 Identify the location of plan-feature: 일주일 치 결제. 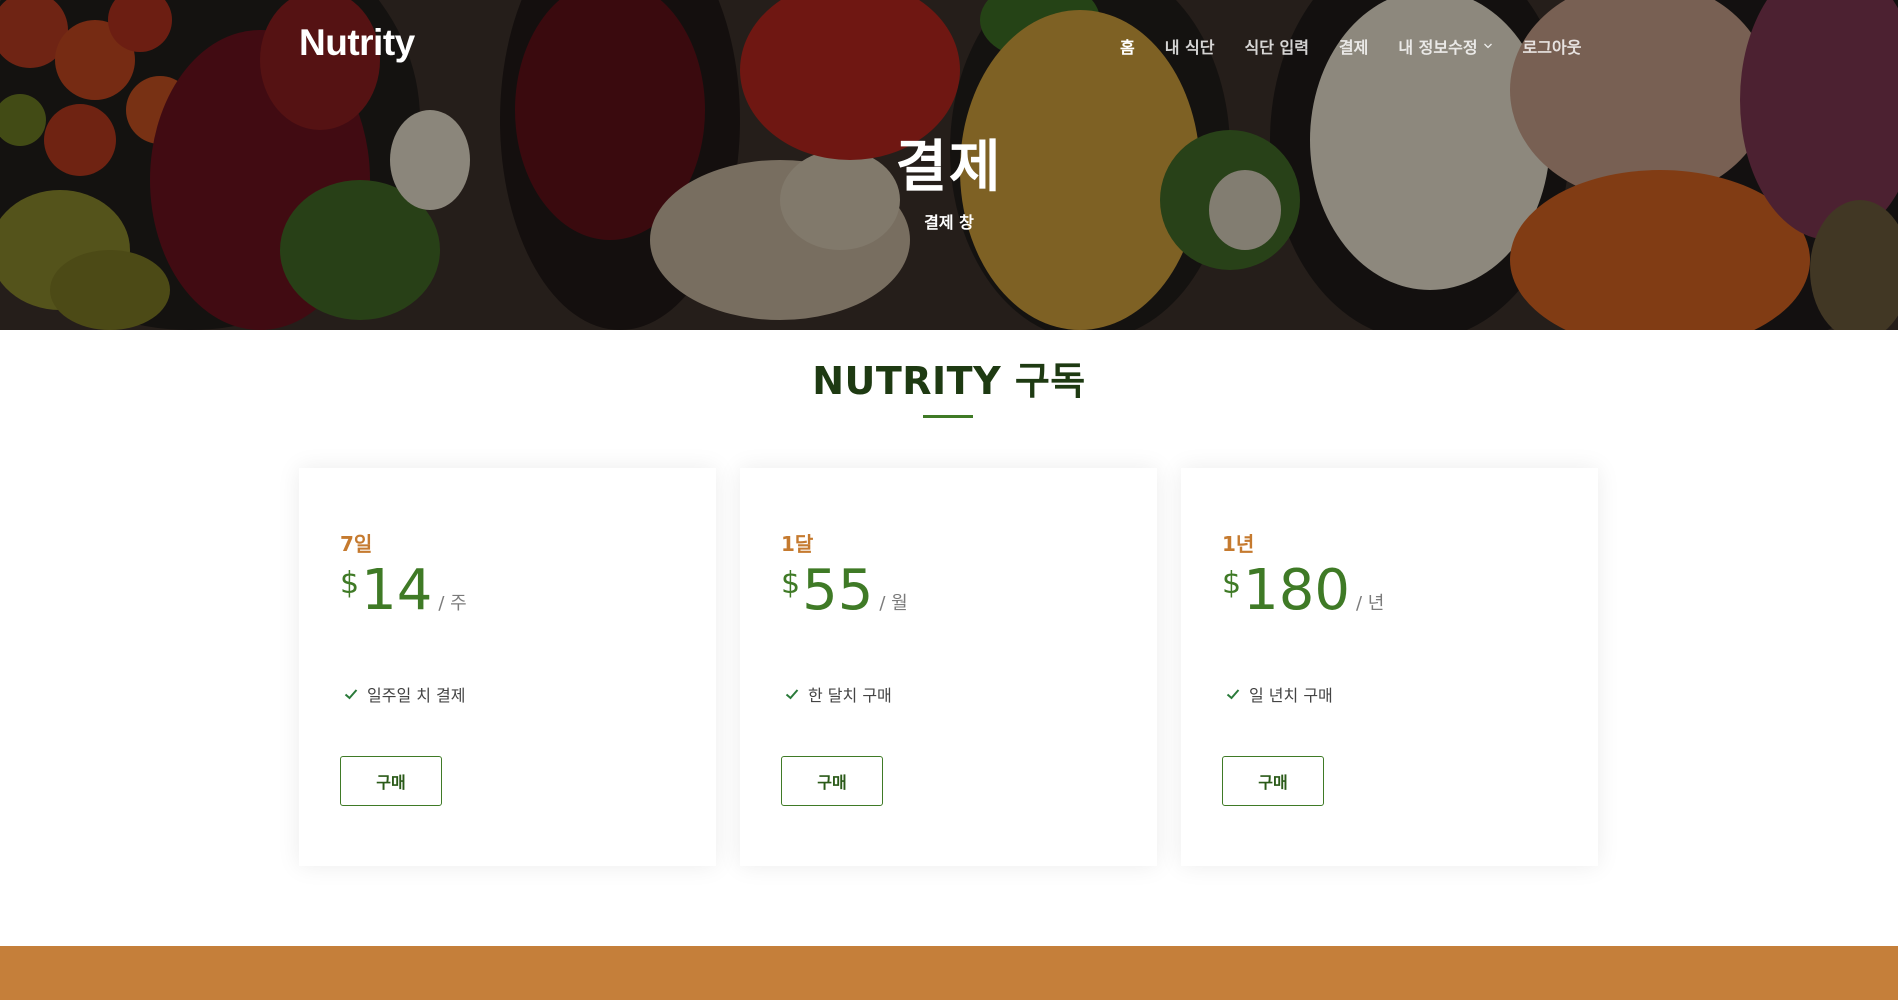
(404, 694).